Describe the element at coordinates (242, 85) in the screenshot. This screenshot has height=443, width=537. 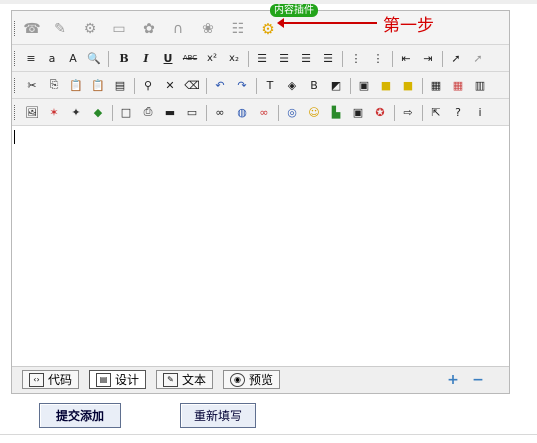
I see `redo-icon: ↷` at that location.